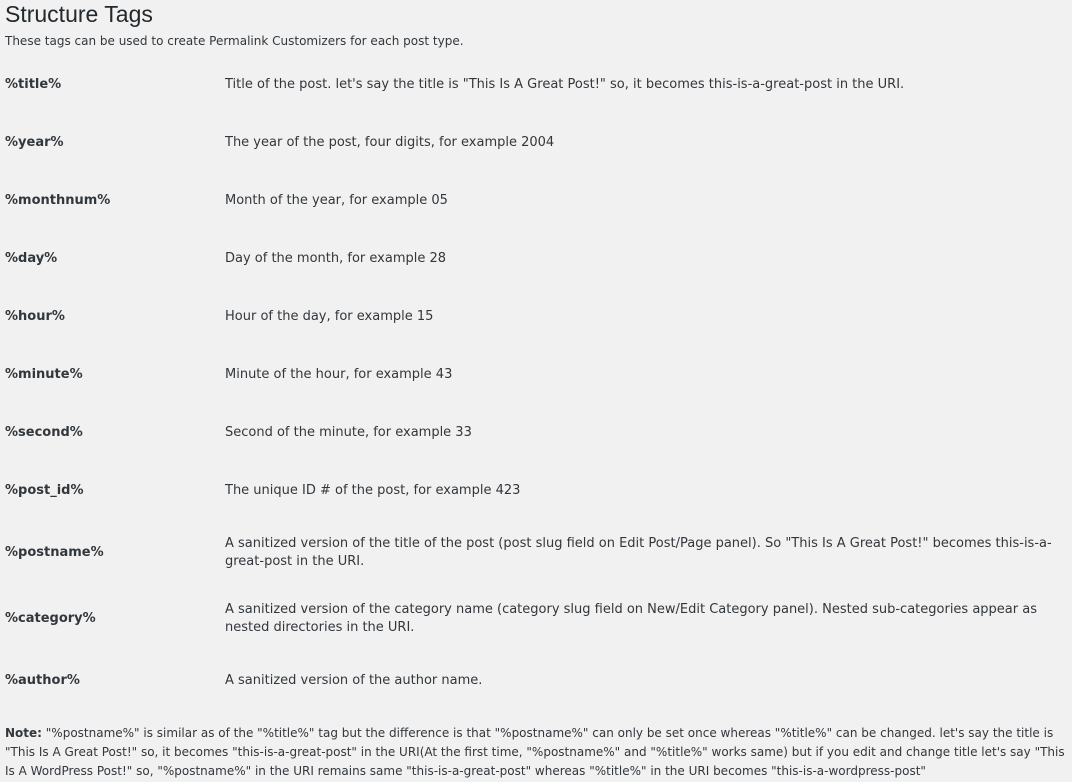 This screenshot has width=1072, height=782. What do you see at coordinates (536, 317) in the screenshot?
I see `table-row: %hour% Hour of the day, for example 15` at bounding box center [536, 317].